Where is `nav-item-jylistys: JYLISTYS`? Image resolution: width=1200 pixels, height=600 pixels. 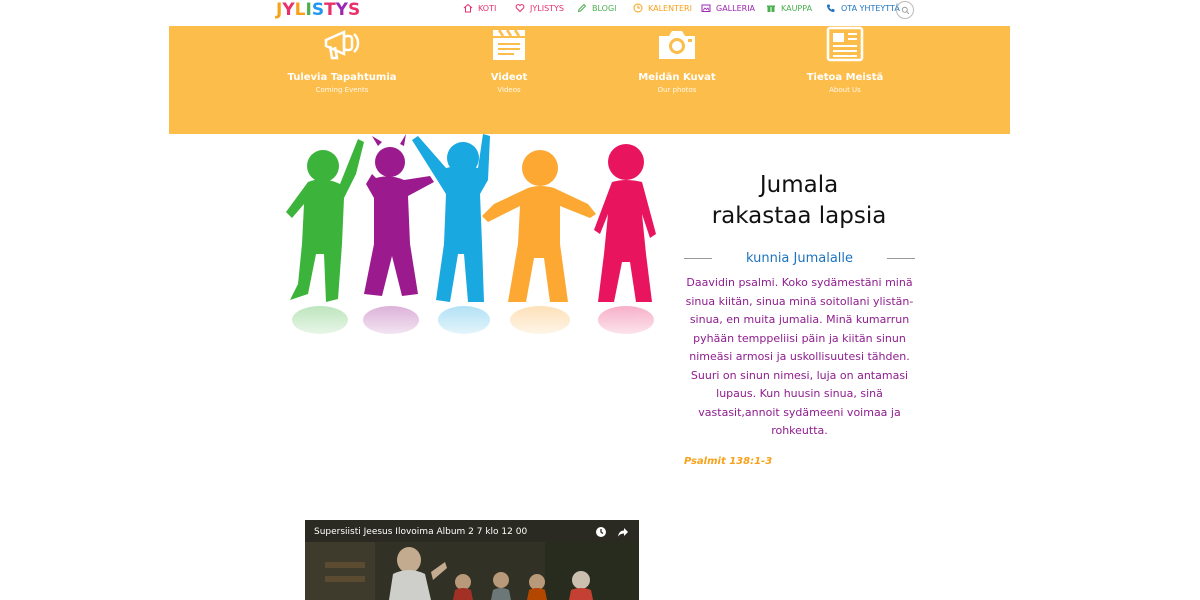 nav-item-jylistys: JYLISTYS is located at coordinates (539, 8).